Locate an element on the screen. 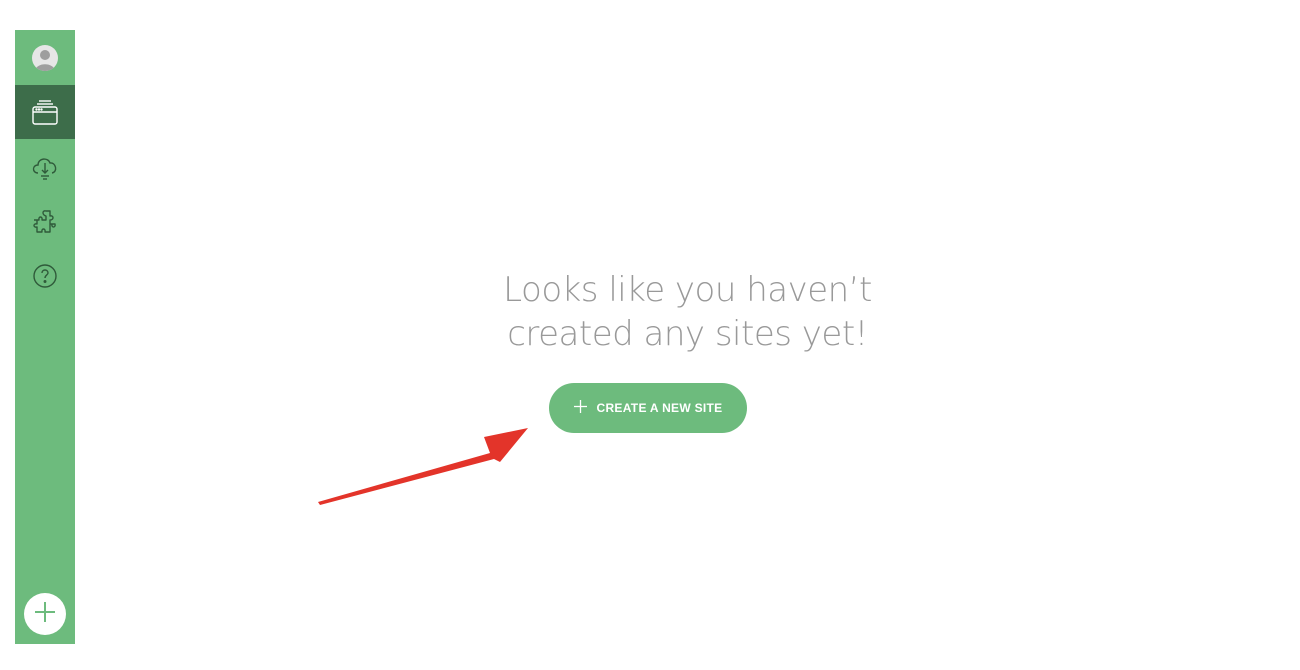 Image resolution: width=1300 pixels, height=670 pixels. user-avatar-icon is located at coordinates (45, 57).